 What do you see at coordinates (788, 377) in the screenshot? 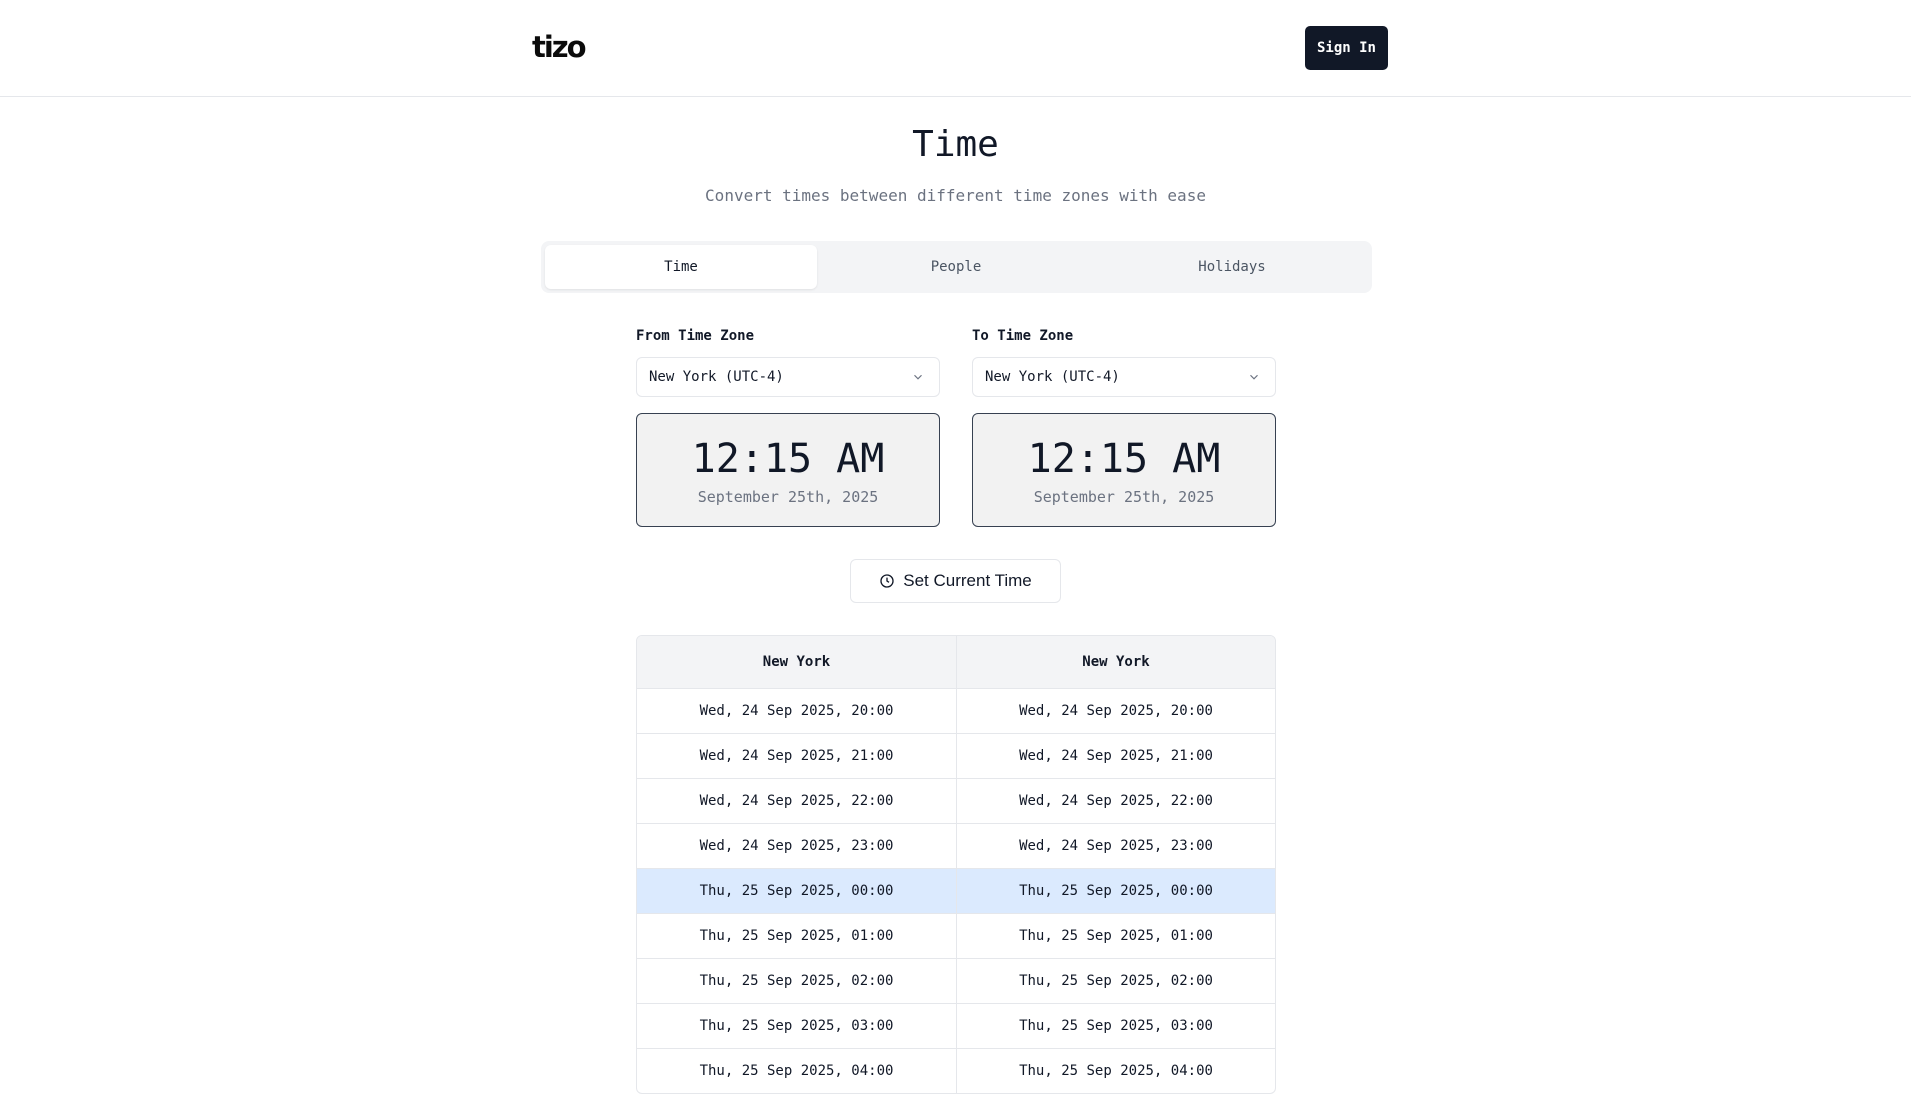
I see `from-timezone-select: New York (UTC-4)` at bounding box center [788, 377].